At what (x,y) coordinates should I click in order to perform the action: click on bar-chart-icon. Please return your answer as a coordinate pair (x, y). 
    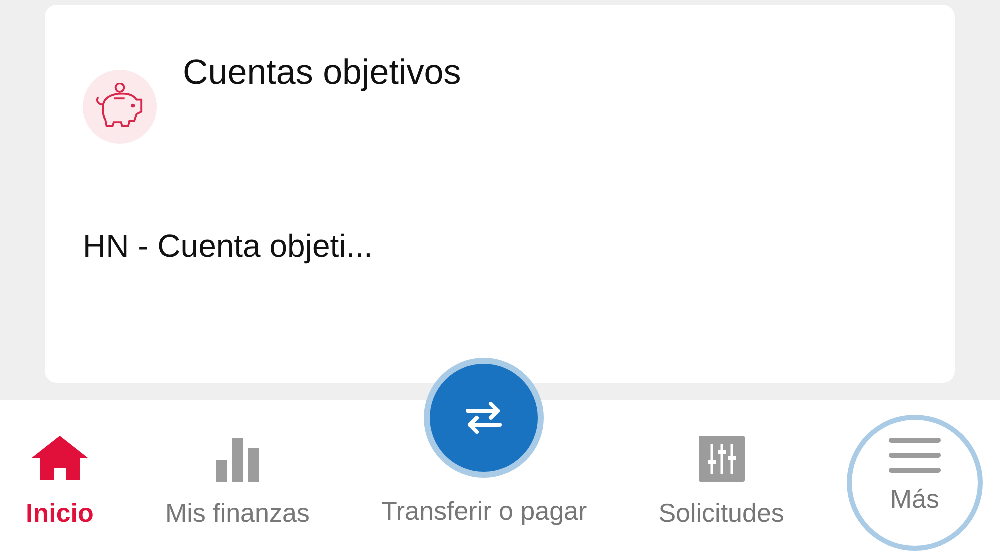
    Looking at the image, I should click on (238, 460).